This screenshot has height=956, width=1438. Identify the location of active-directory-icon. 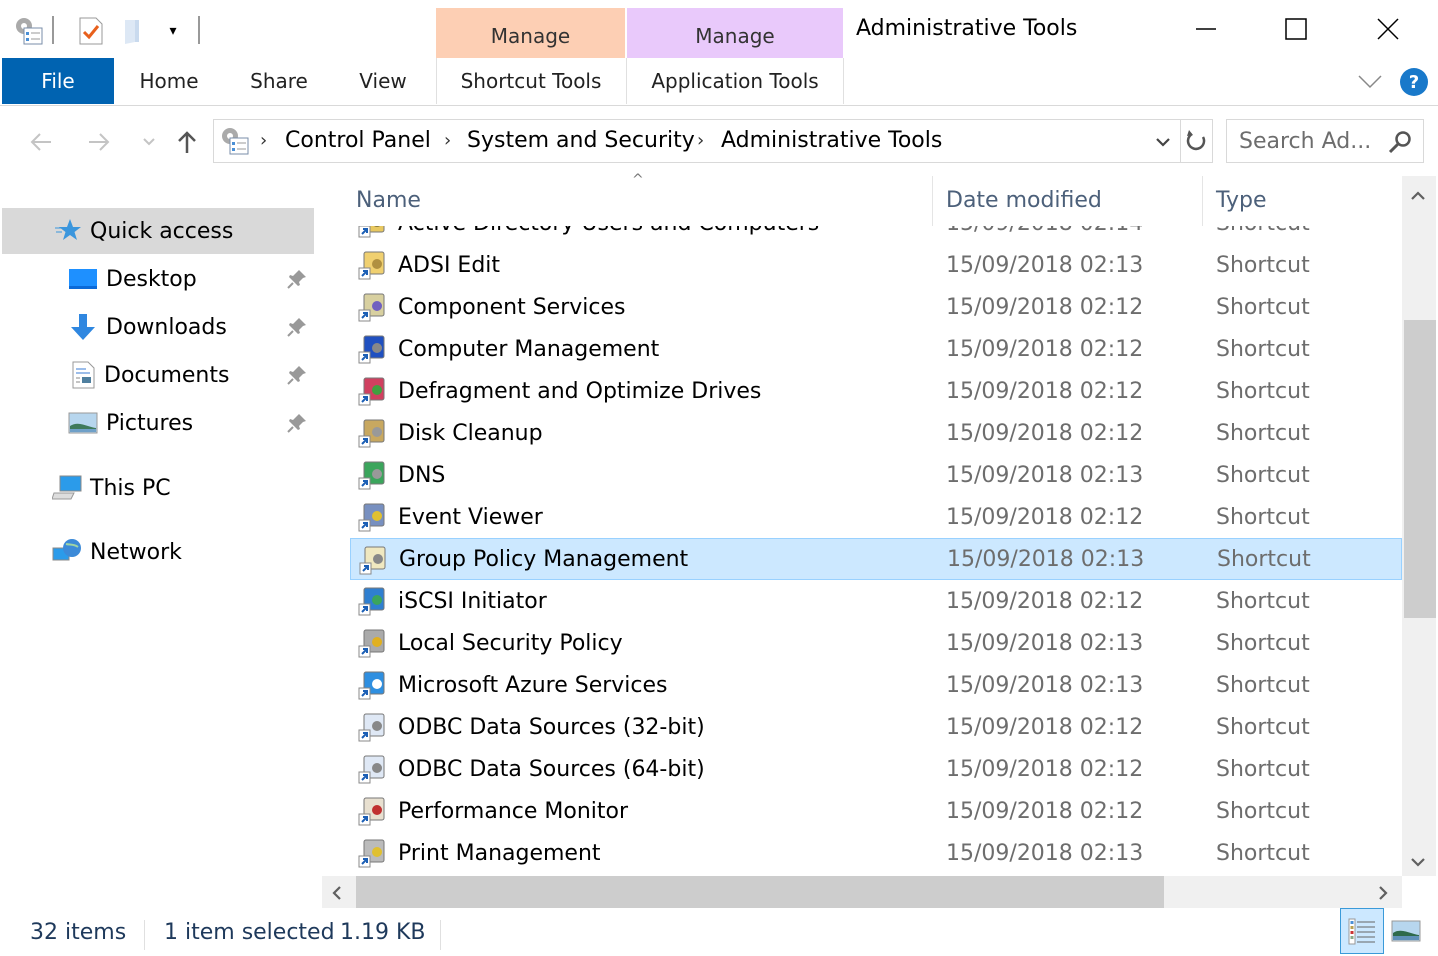
(371, 232).